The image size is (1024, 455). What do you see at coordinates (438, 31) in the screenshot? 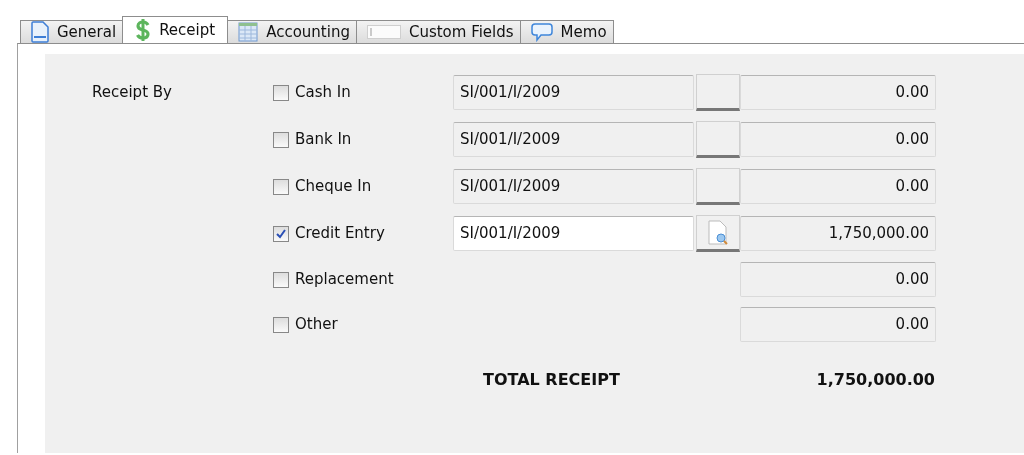
I see `tab: Custom Fields` at bounding box center [438, 31].